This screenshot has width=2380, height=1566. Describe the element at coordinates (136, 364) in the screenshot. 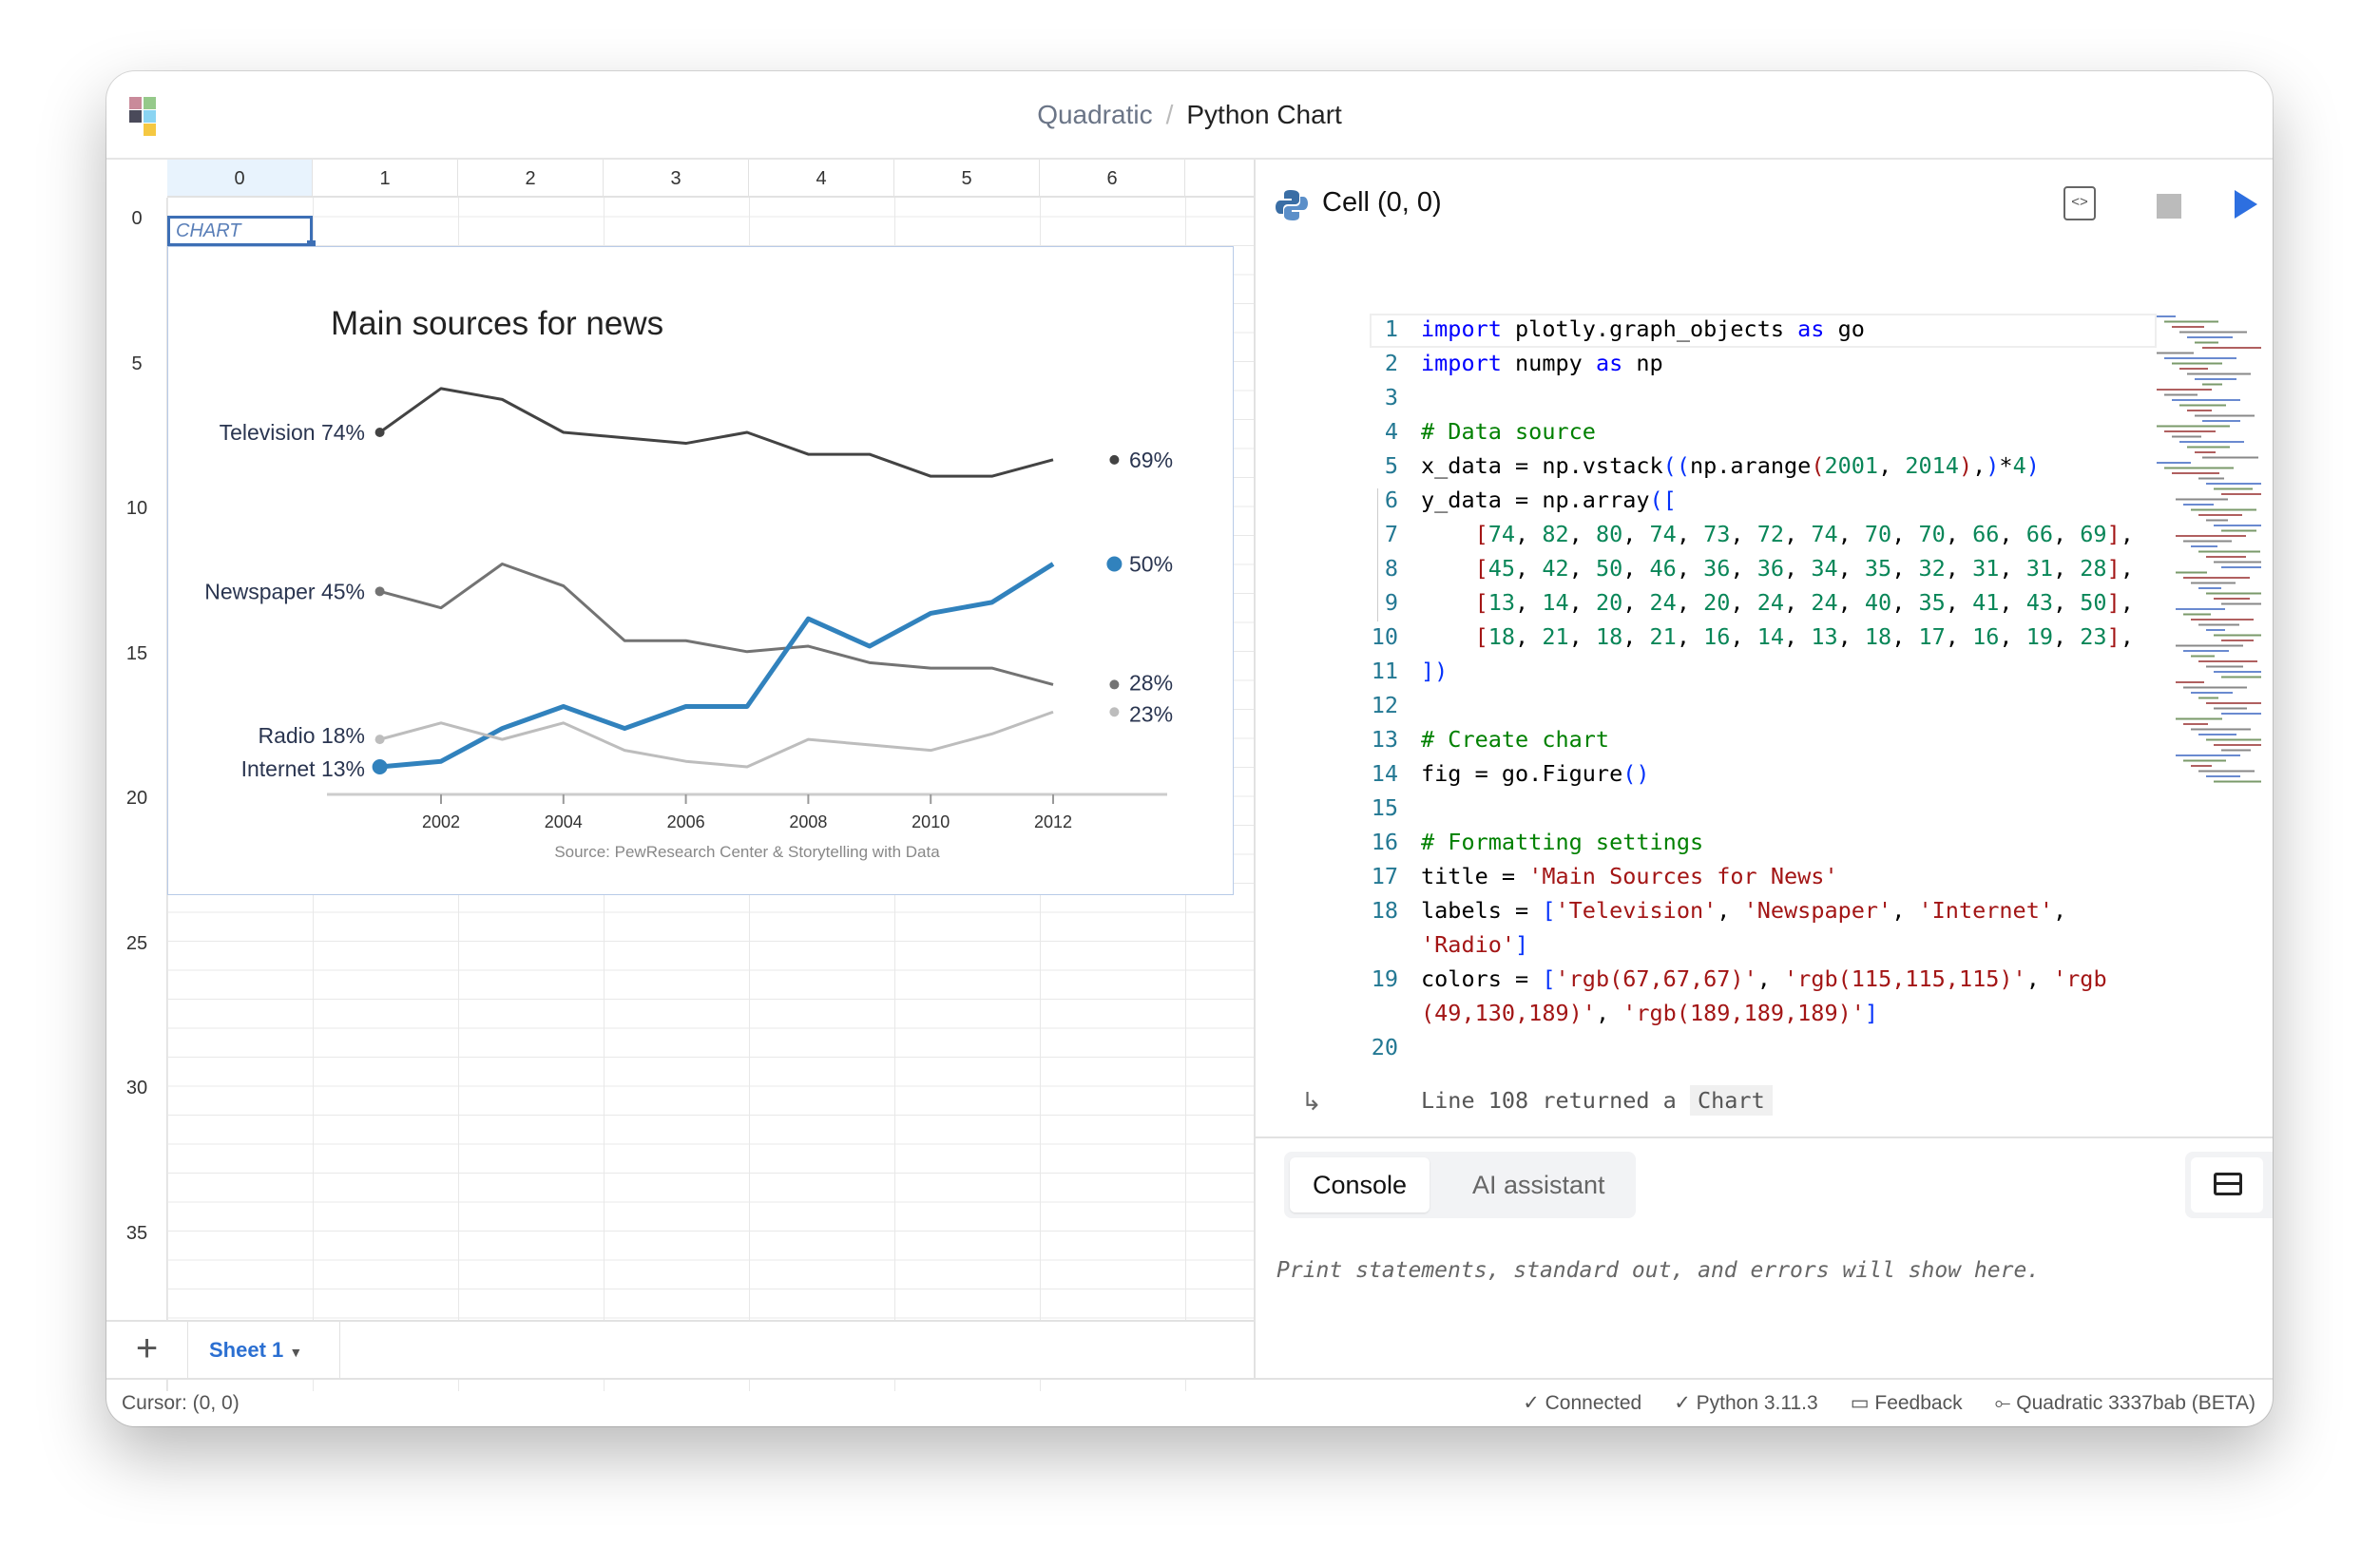

I see `row-header: 5` at that location.